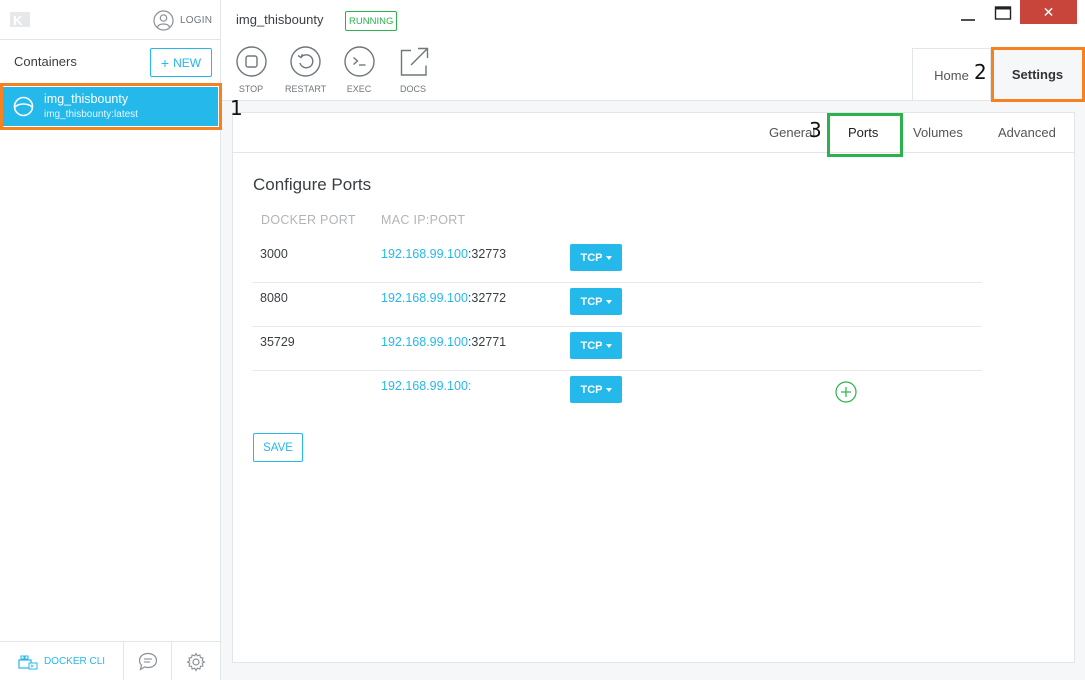 The width and height of the screenshot is (1085, 680). What do you see at coordinates (968, 14) in the screenshot?
I see `minimize-icon` at bounding box center [968, 14].